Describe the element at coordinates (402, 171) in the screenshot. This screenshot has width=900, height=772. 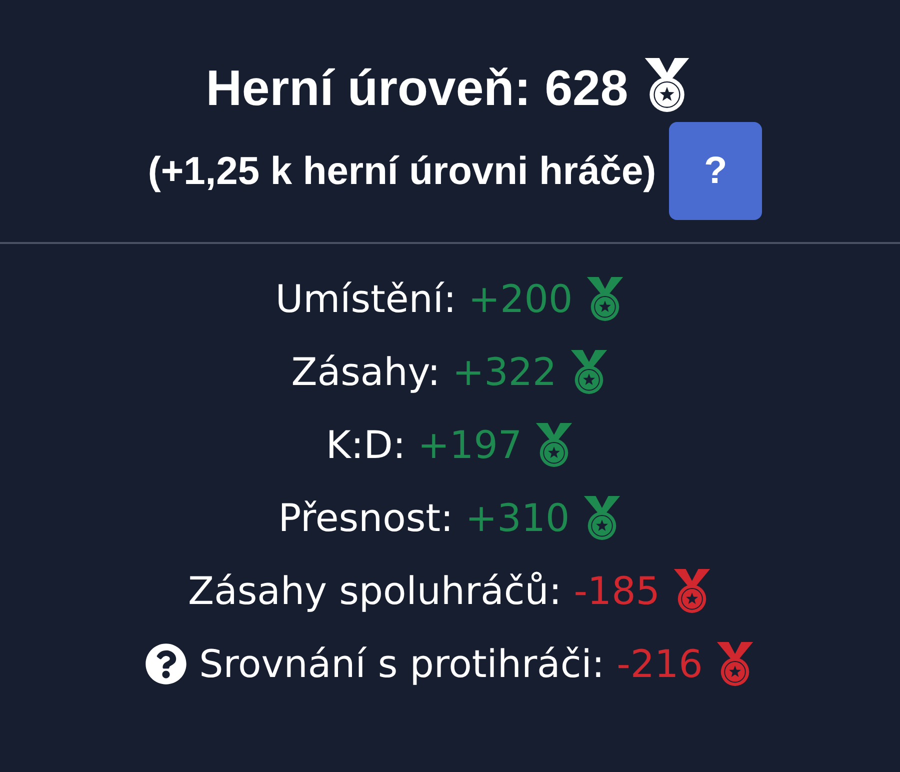
I see `player-level-bonus: (+1,25 k herní úrovni hráče)` at that location.